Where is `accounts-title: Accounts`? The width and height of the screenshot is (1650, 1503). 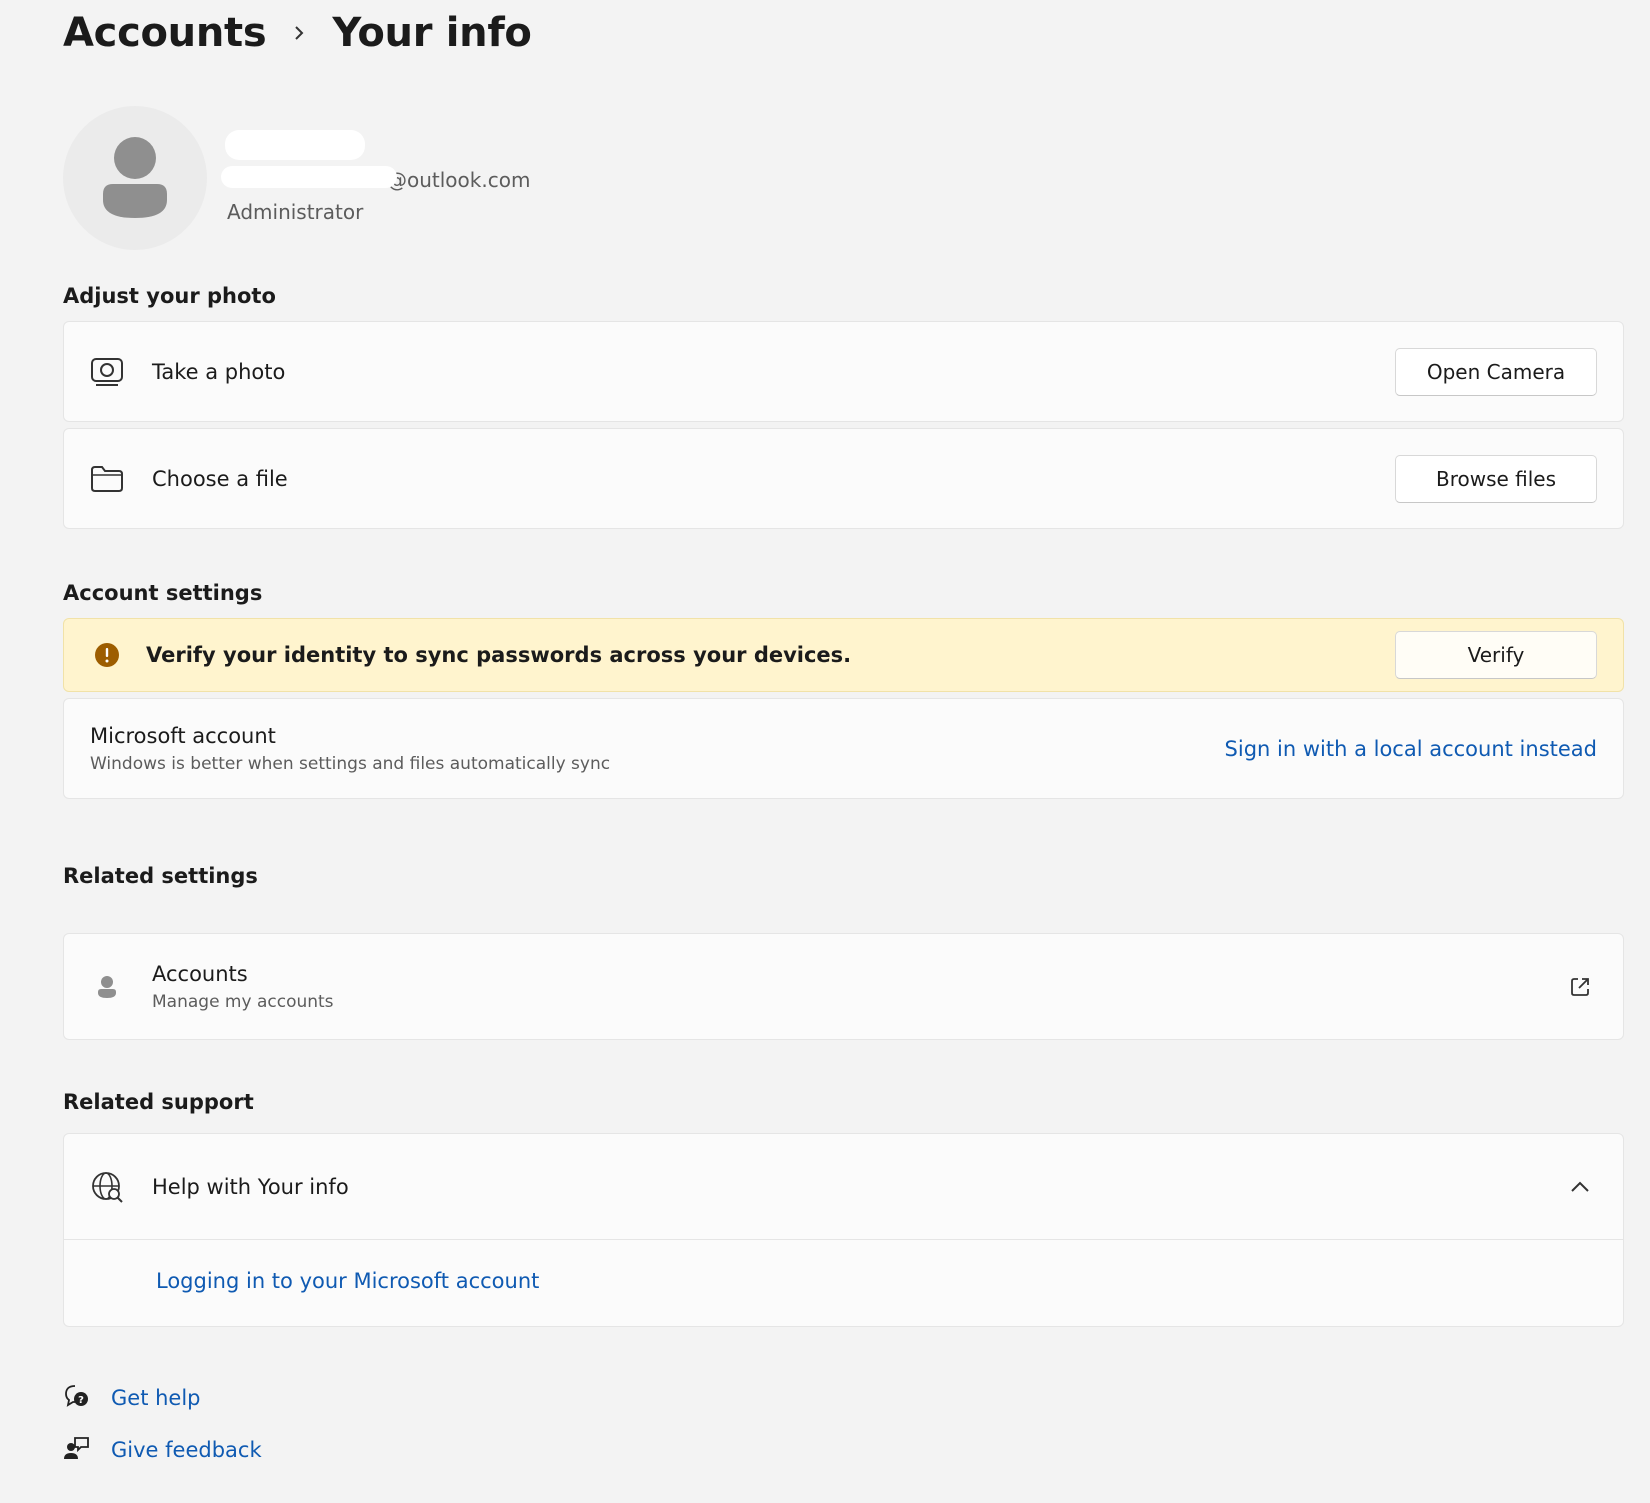 accounts-title: Accounts is located at coordinates (200, 973).